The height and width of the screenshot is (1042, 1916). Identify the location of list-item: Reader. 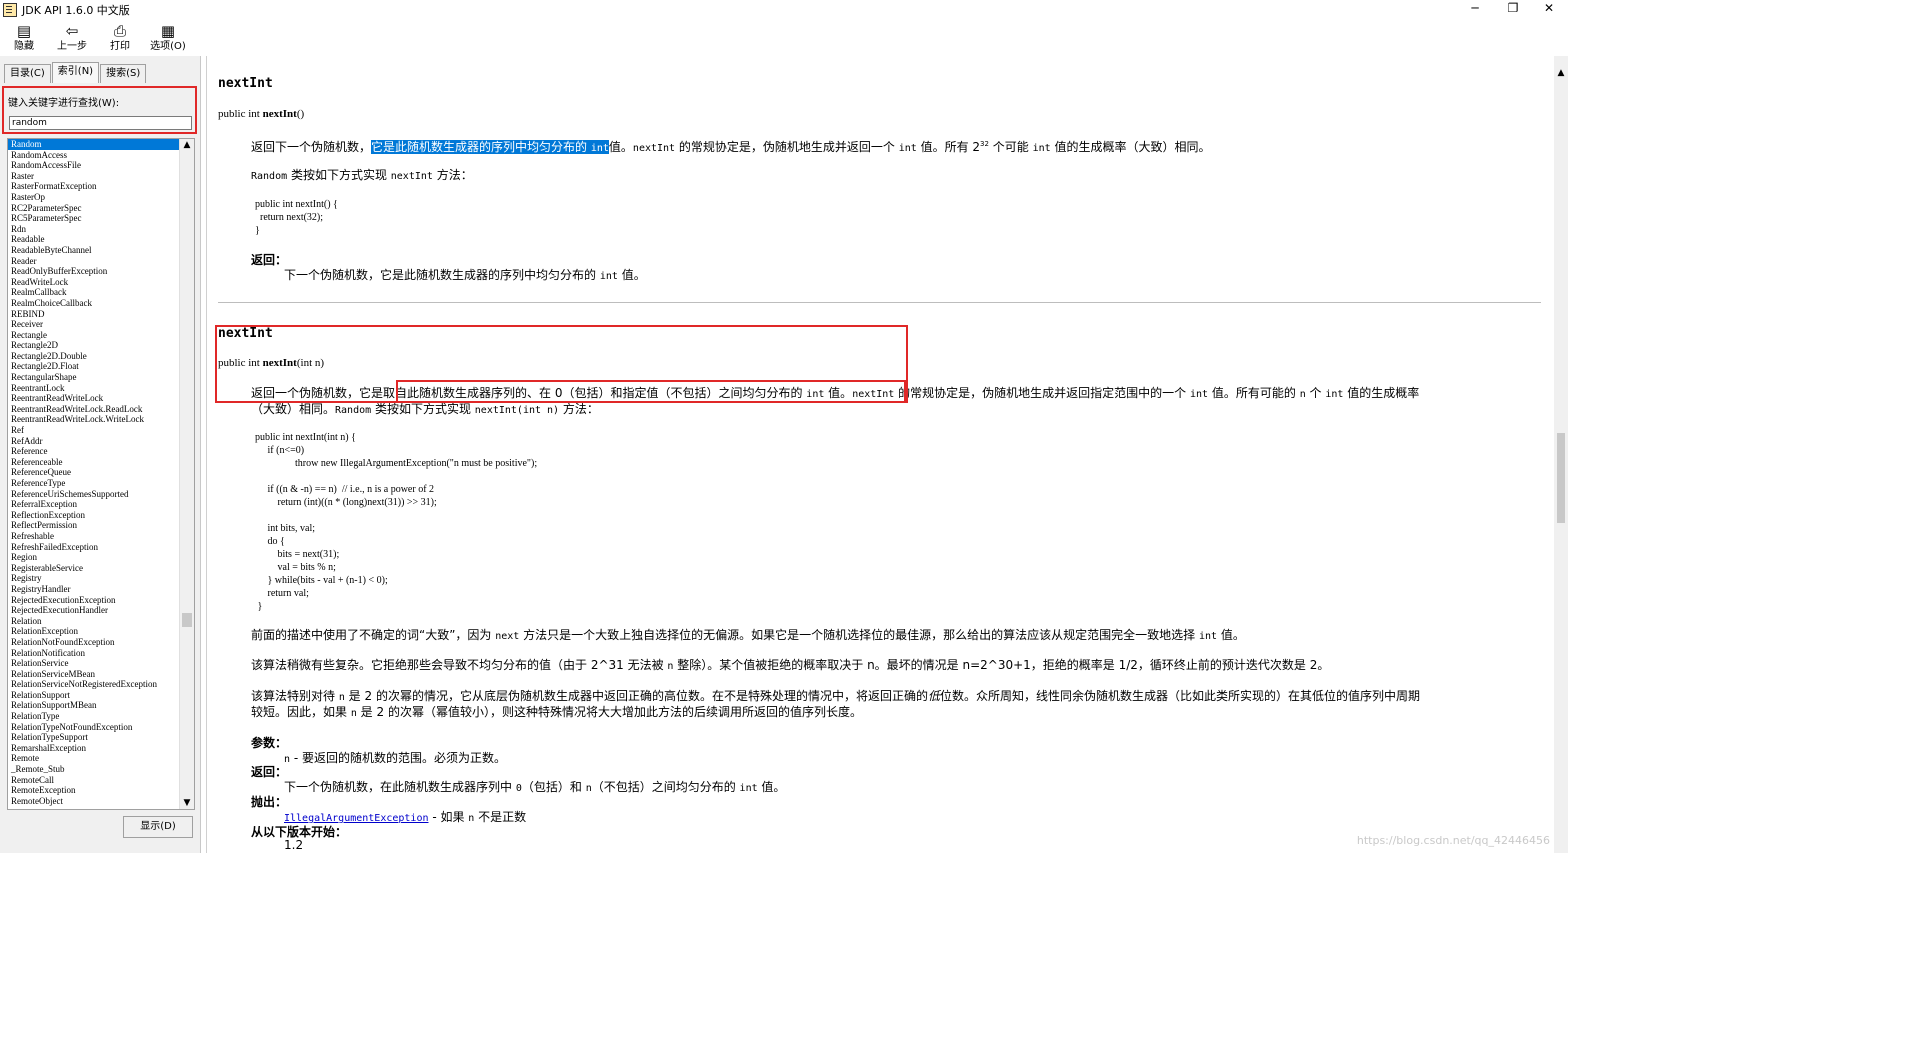
(93, 261).